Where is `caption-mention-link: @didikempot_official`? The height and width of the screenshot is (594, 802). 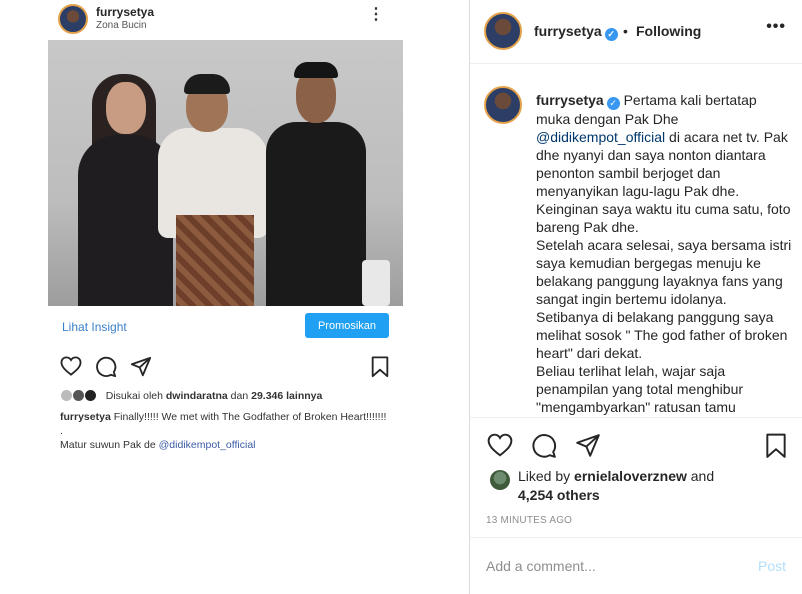 caption-mention-link: @didikempot_official is located at coordinates (600, 137).